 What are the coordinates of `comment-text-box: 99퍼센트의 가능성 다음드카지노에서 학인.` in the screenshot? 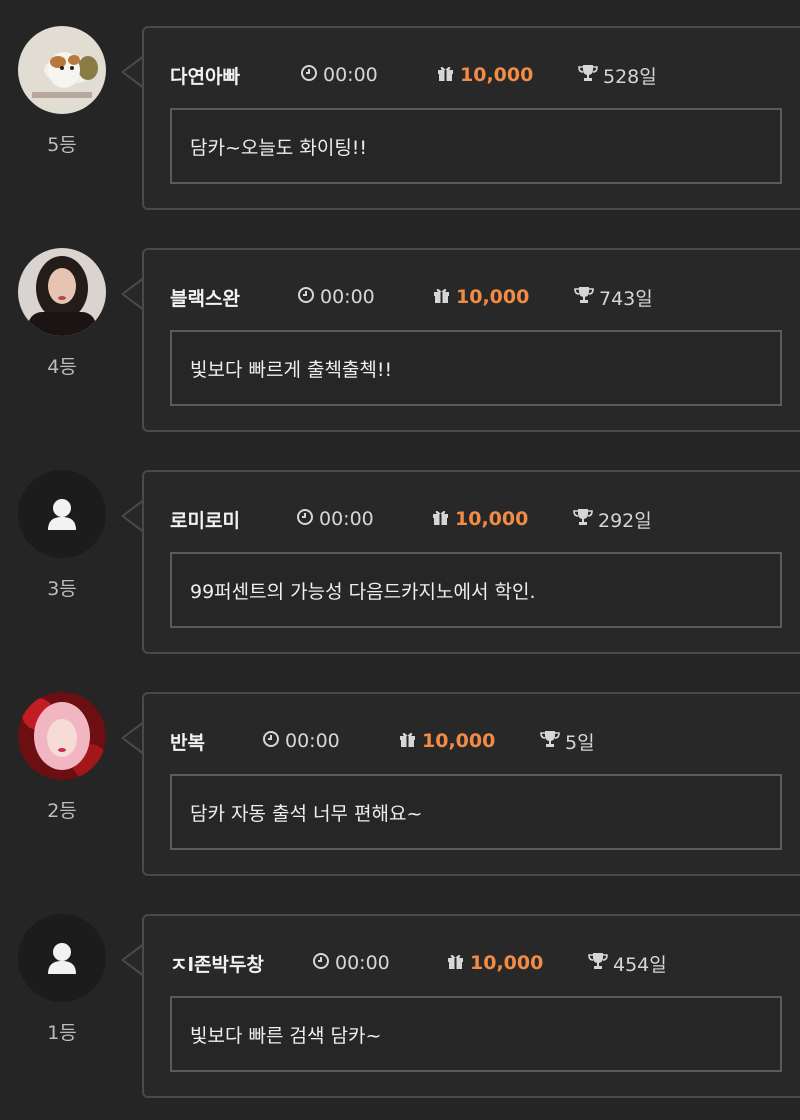 It's located at (476, 590).